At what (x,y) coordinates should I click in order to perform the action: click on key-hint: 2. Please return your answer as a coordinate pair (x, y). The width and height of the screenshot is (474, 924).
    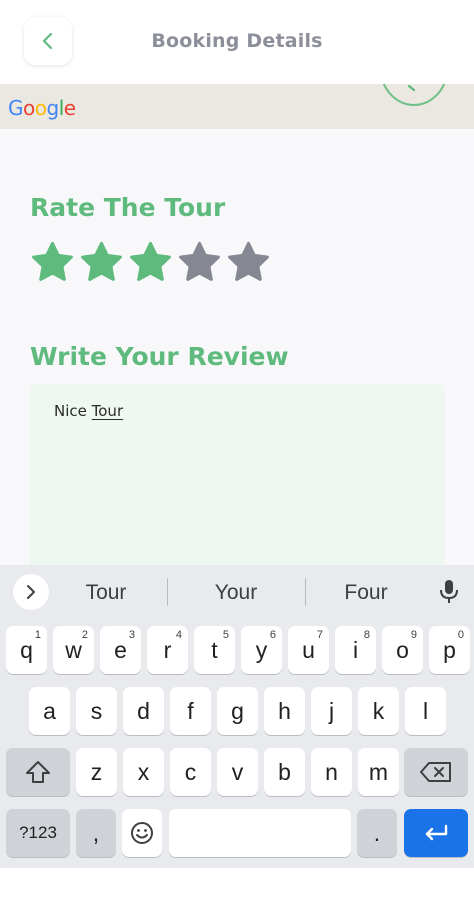
    Looking at the image, I should click on (84, 635).